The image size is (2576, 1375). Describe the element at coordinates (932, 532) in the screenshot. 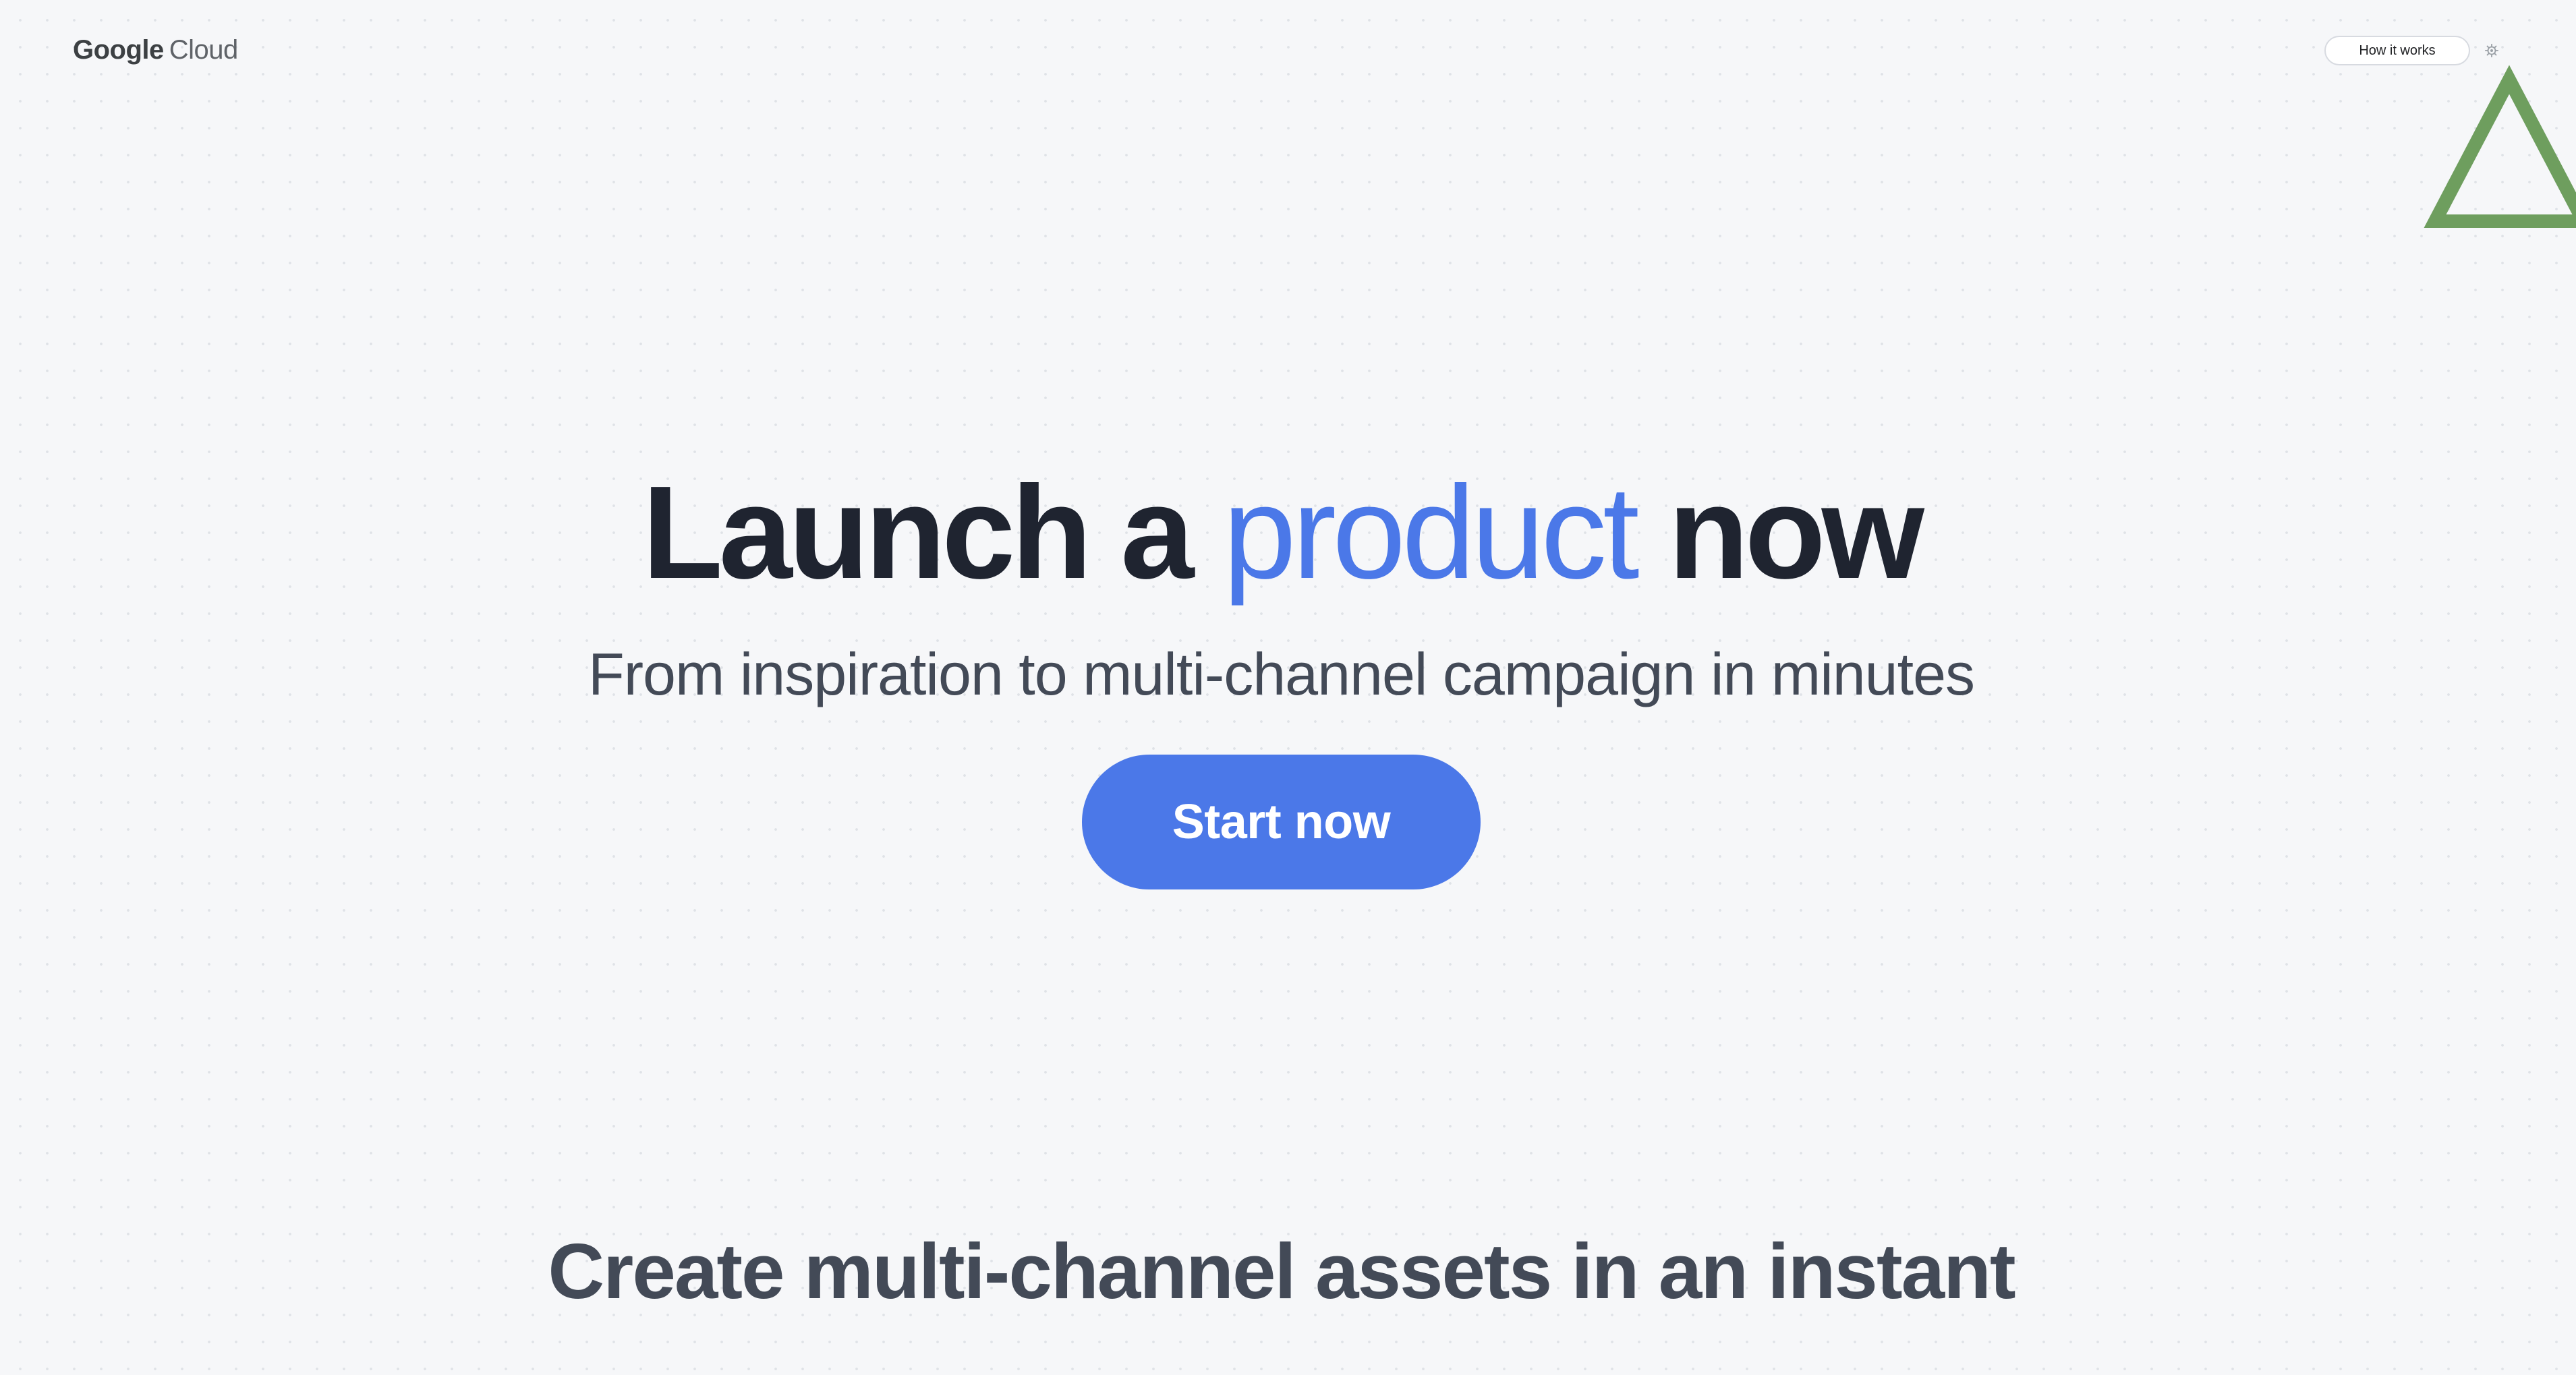

I see `hero-title-prefix: Launch a` at that location.